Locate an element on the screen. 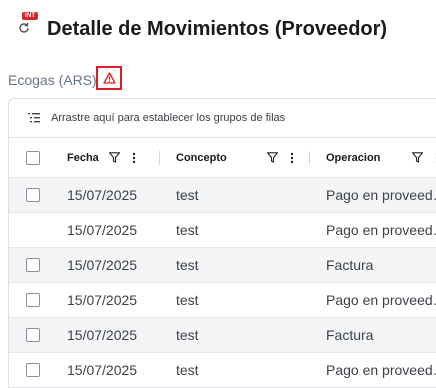 The image size is (436, 388). environment-badge: INT is located at coordinates (30, 16).